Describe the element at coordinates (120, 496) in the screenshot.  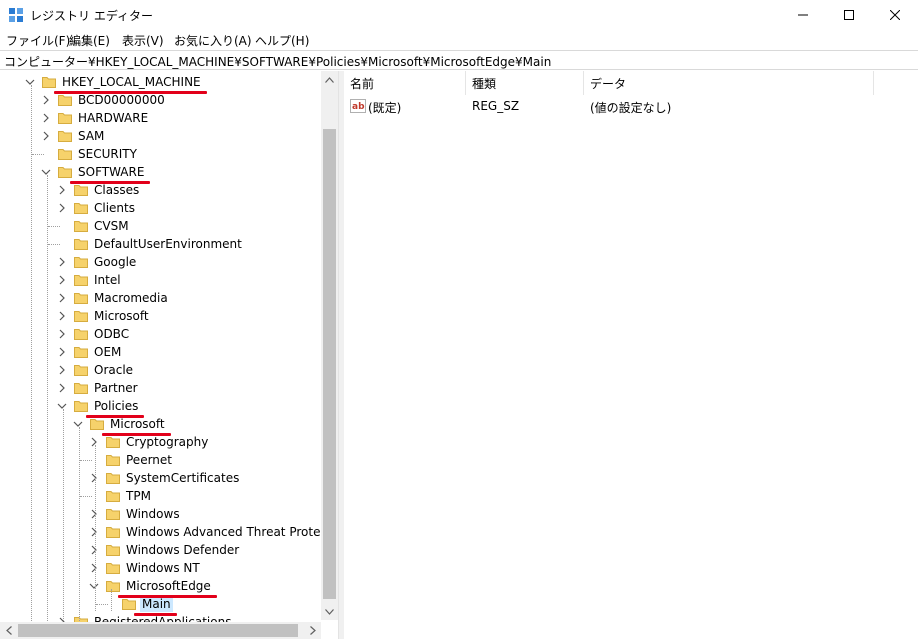
I see `tree-node: TPM` at that location.